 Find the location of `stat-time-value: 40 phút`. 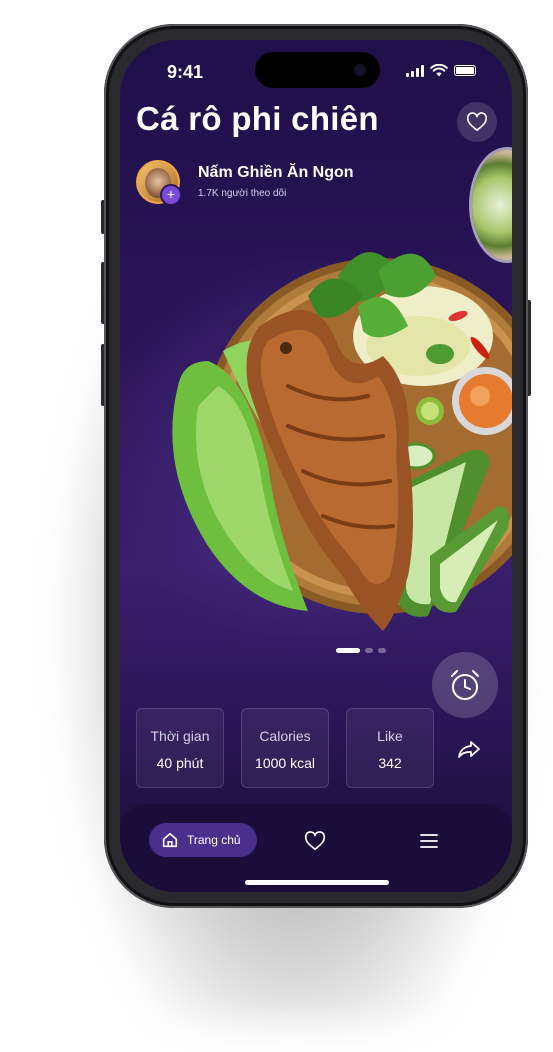

stat-time-value: 40 phút is located at coordinates (180, 763).